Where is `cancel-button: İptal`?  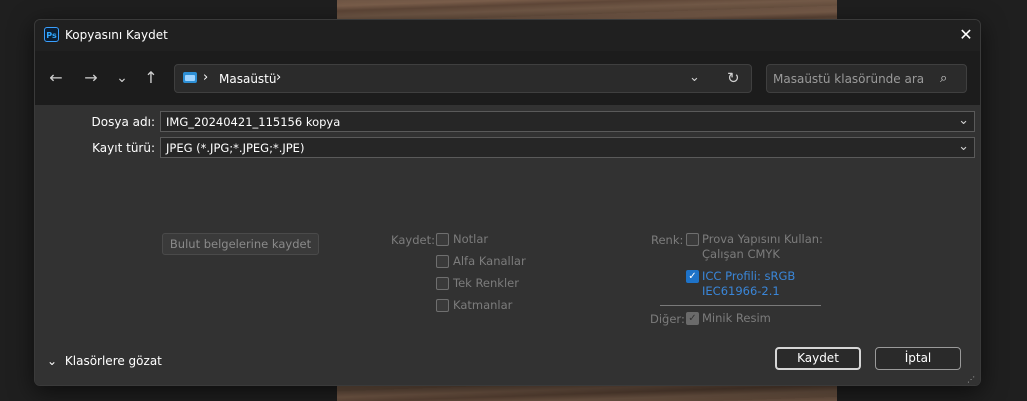
cancel-button: İptal is located at coordinates (918, 358).